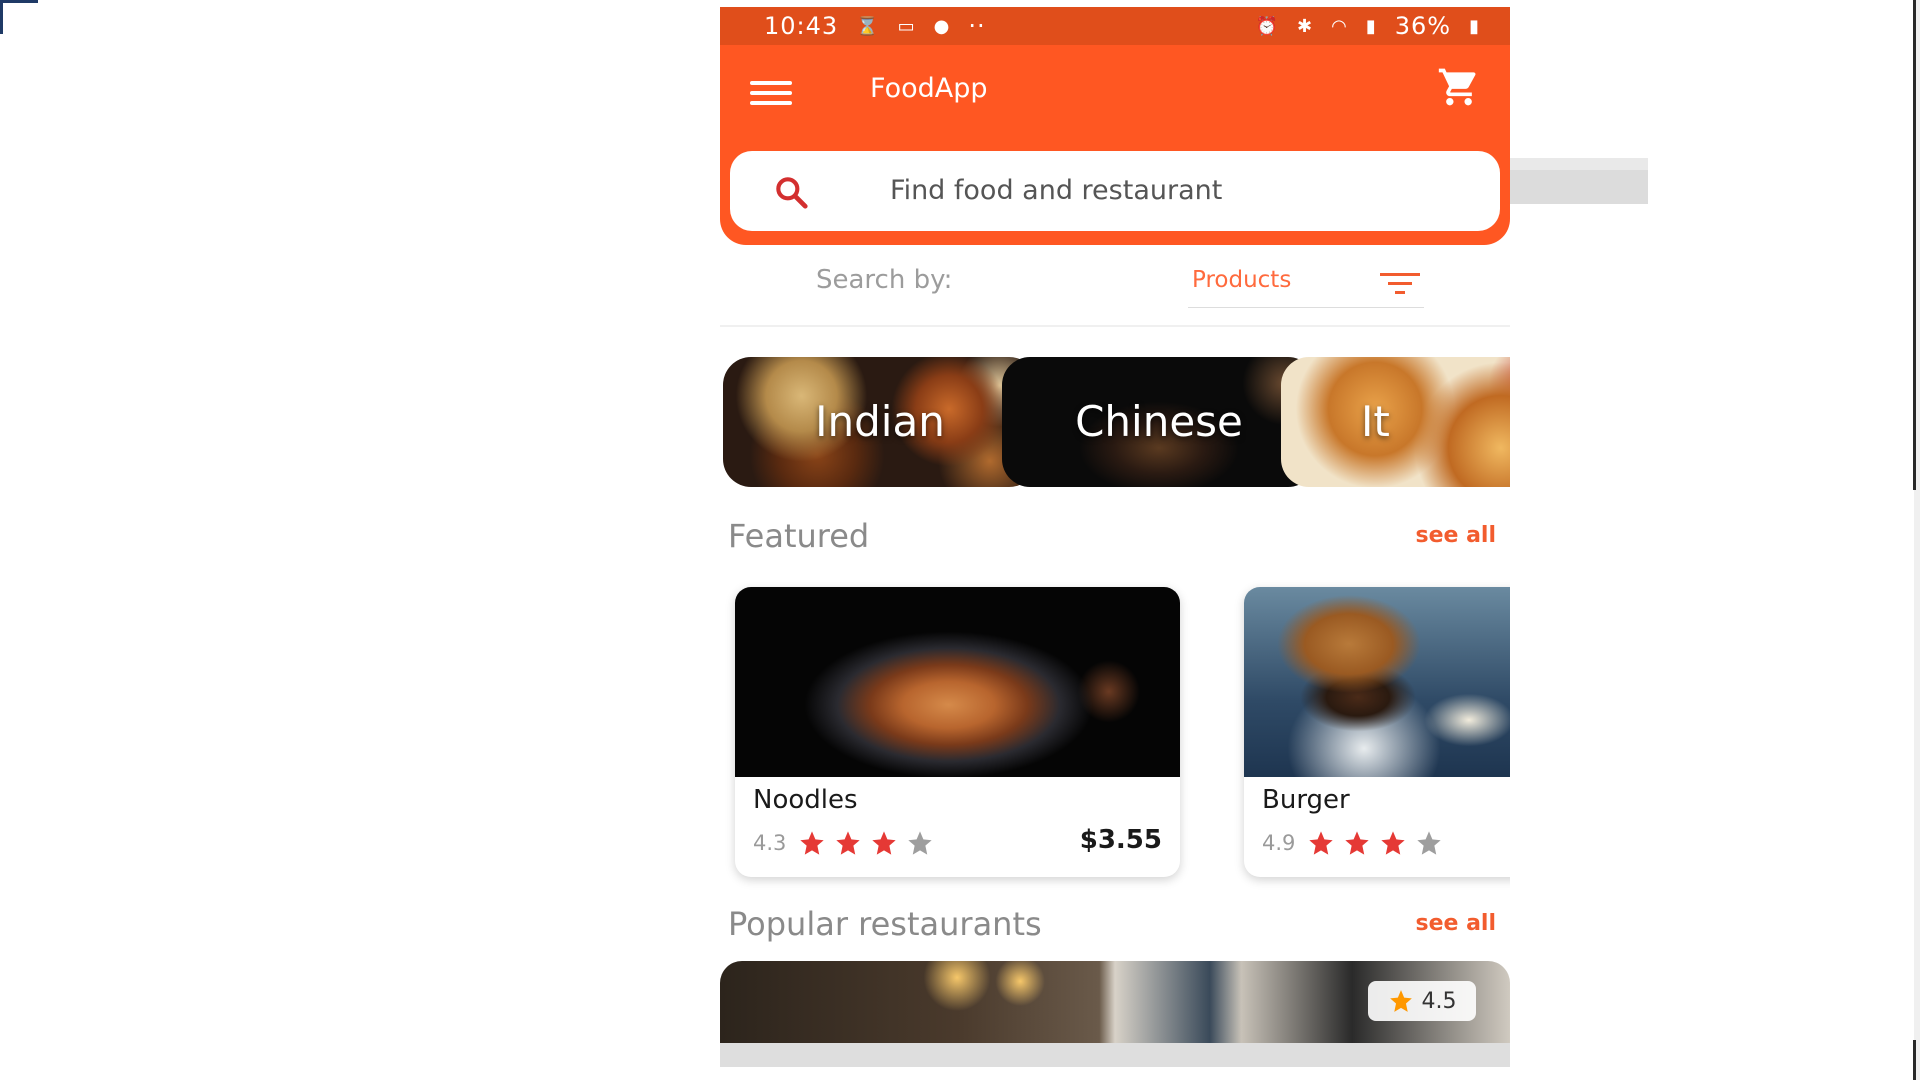  I want to click on food-card-noodles: Noodles 4.3 $3.55, so click(957, 732).